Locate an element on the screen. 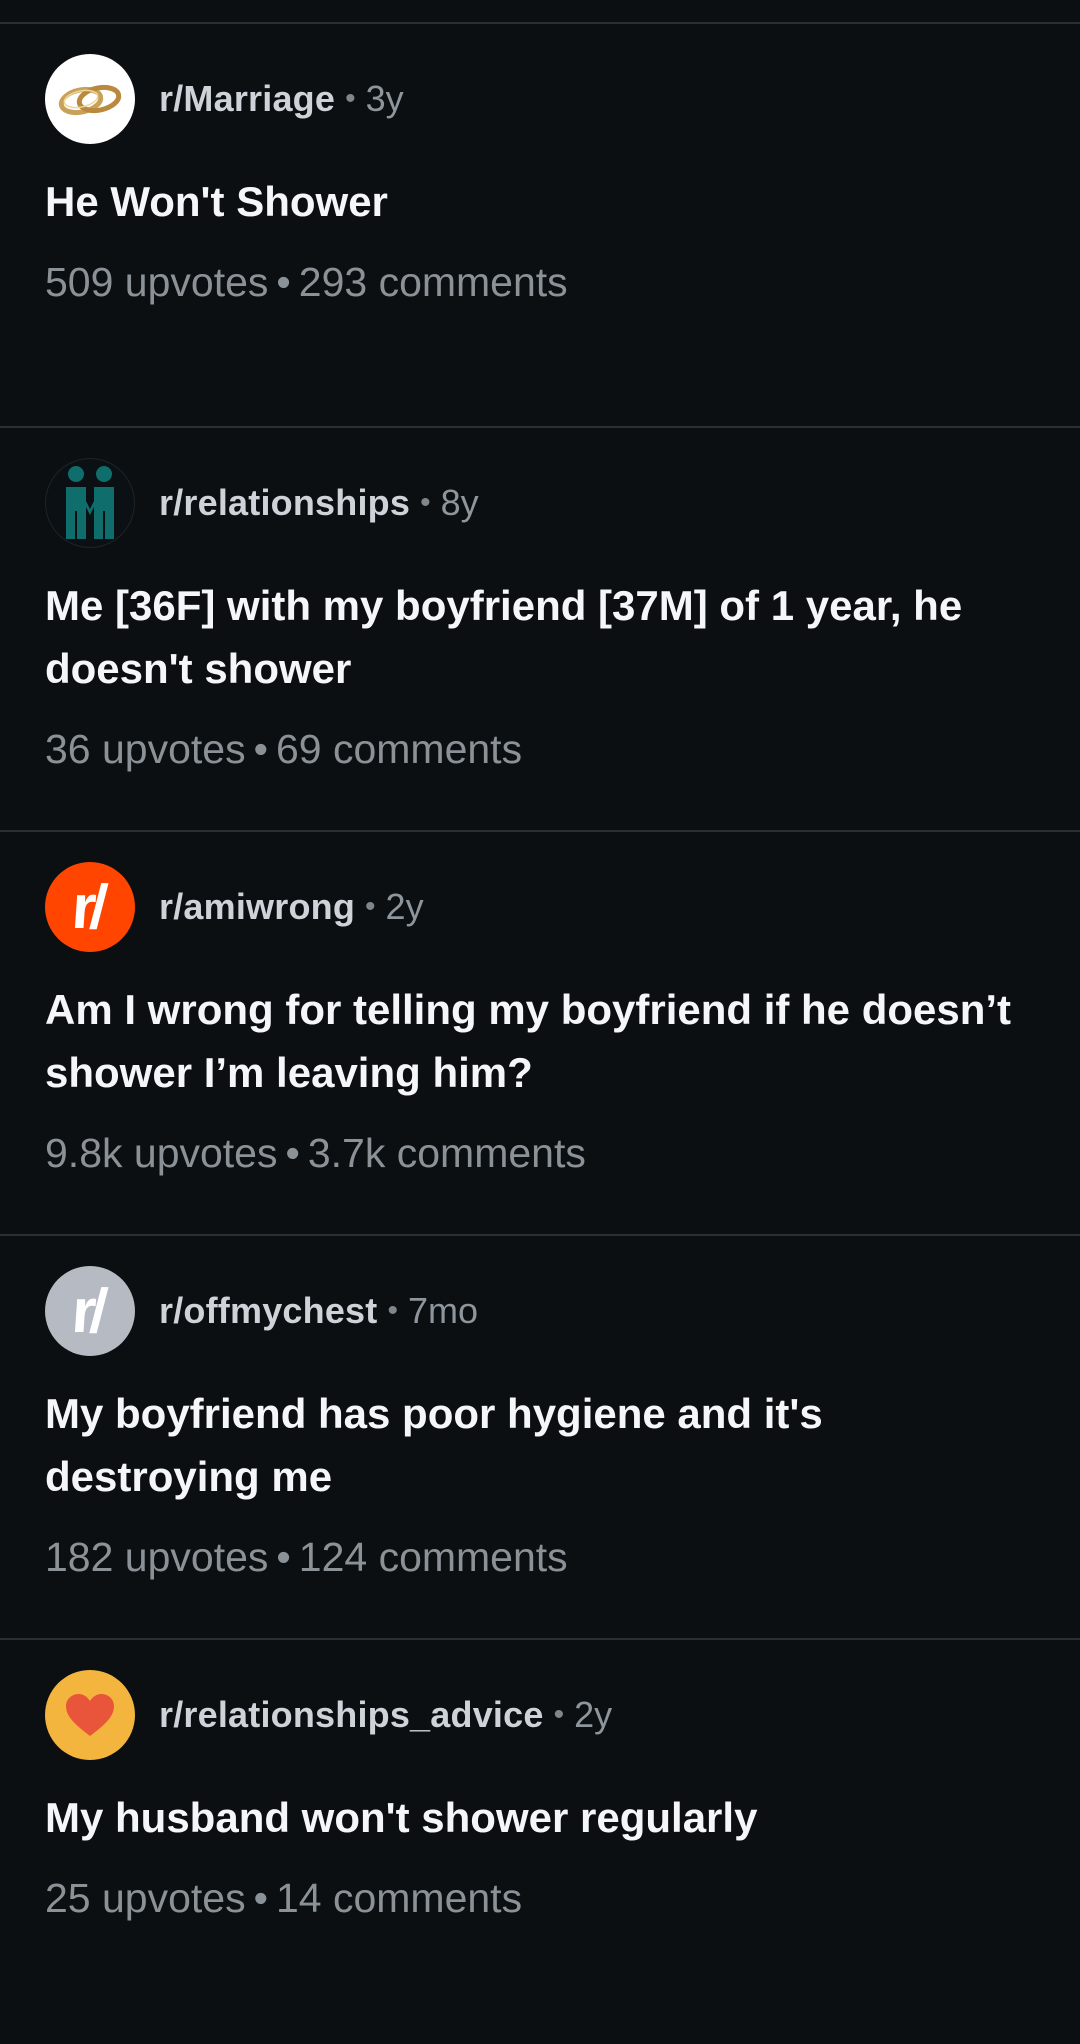  wedding-rings-icon is located at coordinates (90, 100).